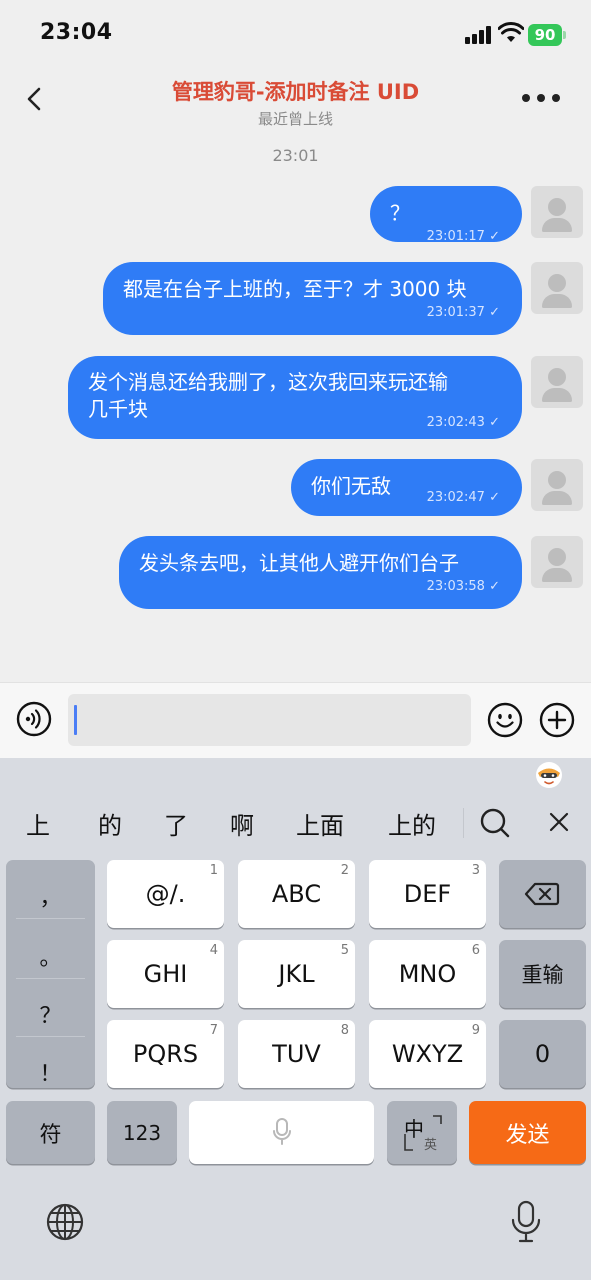 Image resolution: width=591 pixels, height=1280 pixels. I want to click on message-bubble: 发头条去吧，让其他人避开你们台子 23:03:58 ✓, so click(320, 572).